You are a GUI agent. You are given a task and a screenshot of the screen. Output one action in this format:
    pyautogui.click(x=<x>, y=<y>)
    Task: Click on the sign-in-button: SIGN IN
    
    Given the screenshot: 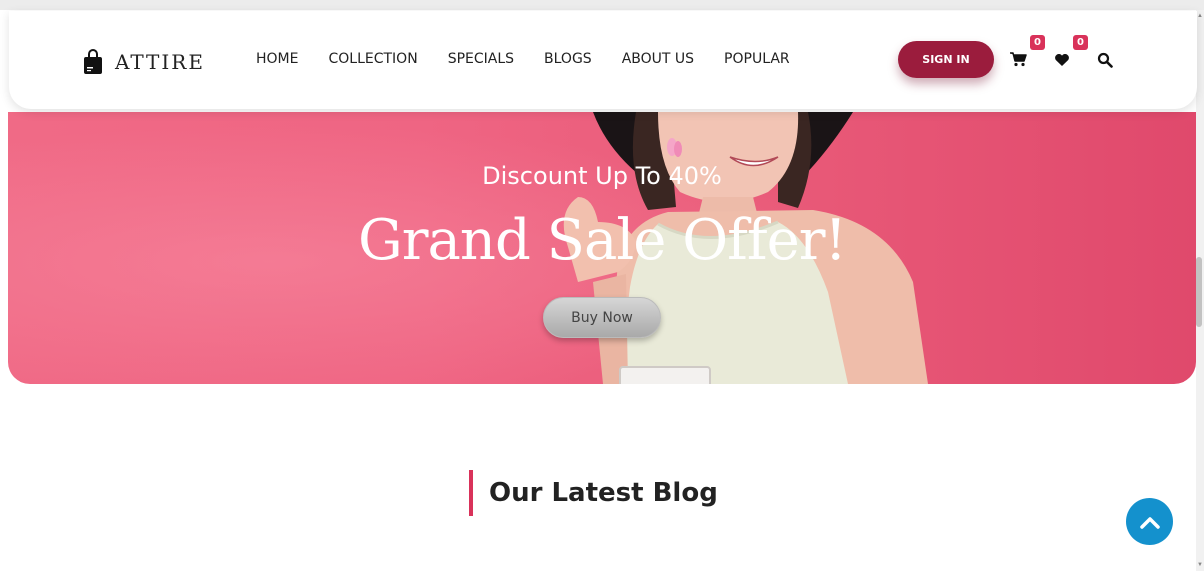 What is the action you would take?
    pyautogui.click(x=946, y=59)
    